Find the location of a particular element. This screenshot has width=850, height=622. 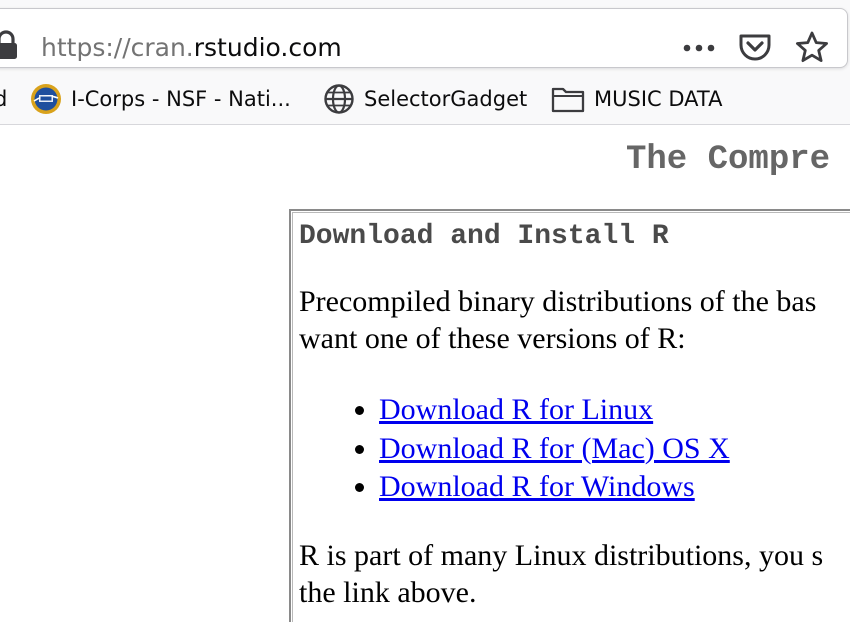

ellipsis-icon is located at coordinates (699, 48).